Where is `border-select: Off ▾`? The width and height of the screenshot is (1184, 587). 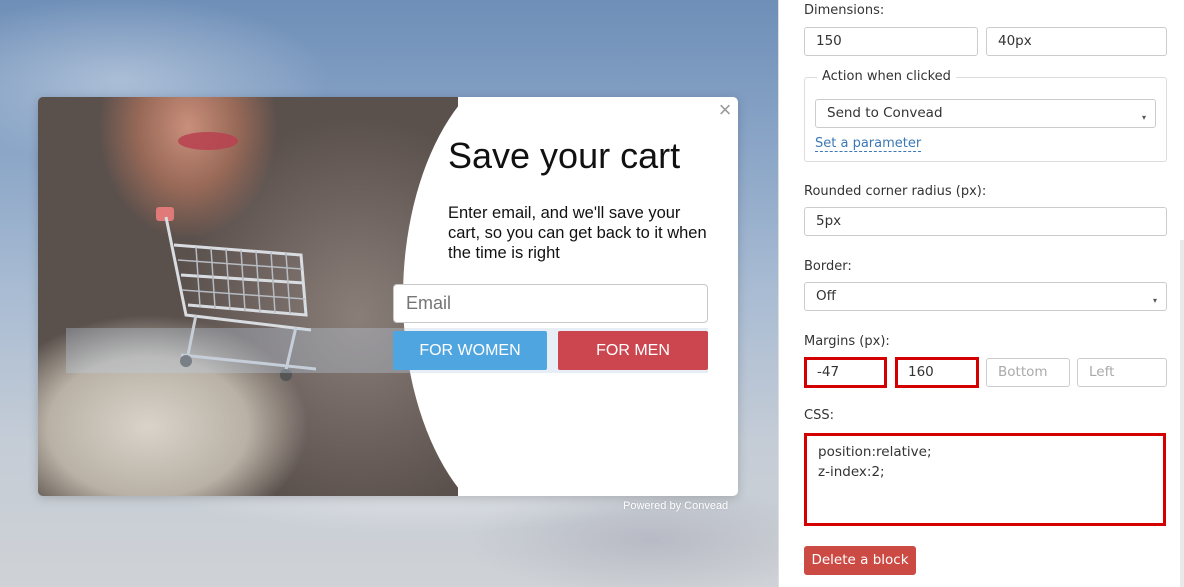
border-select: Off ▾ is located at coordinates (985, 296).